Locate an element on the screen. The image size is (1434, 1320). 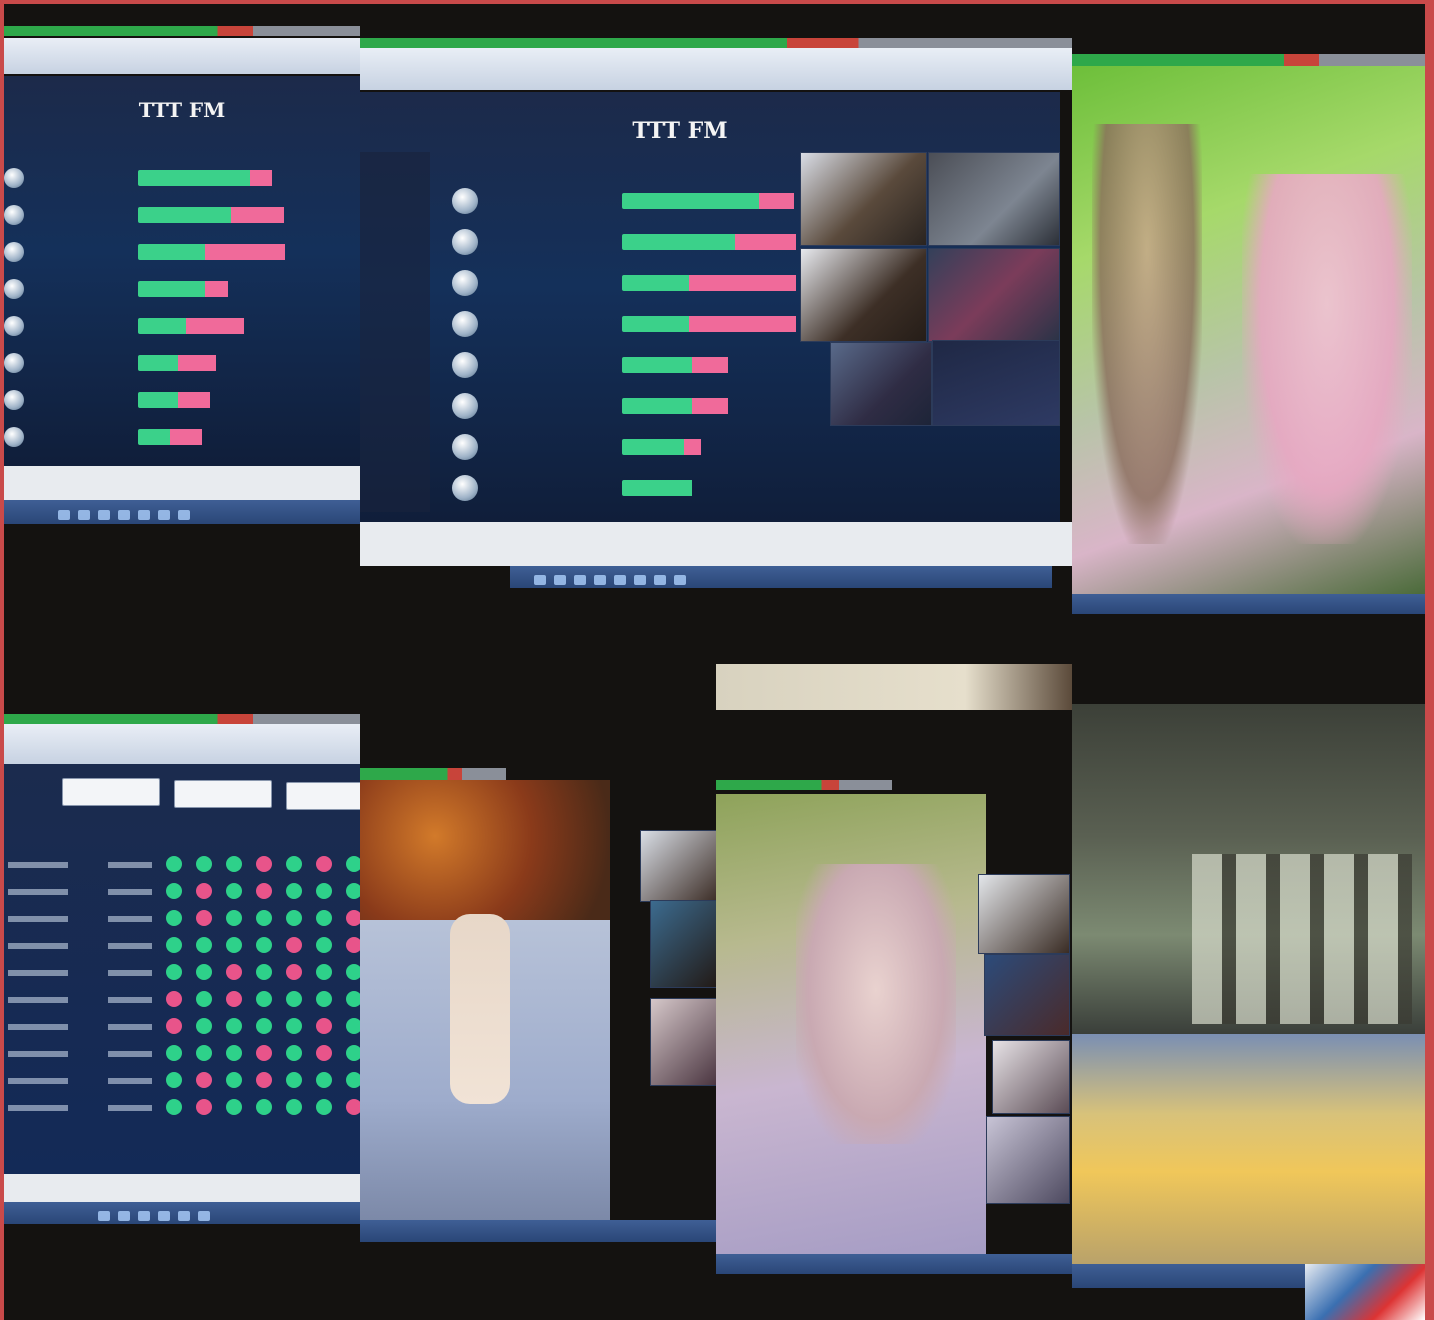
video-frame-autumn-trees is located at coordinates (485, 850).